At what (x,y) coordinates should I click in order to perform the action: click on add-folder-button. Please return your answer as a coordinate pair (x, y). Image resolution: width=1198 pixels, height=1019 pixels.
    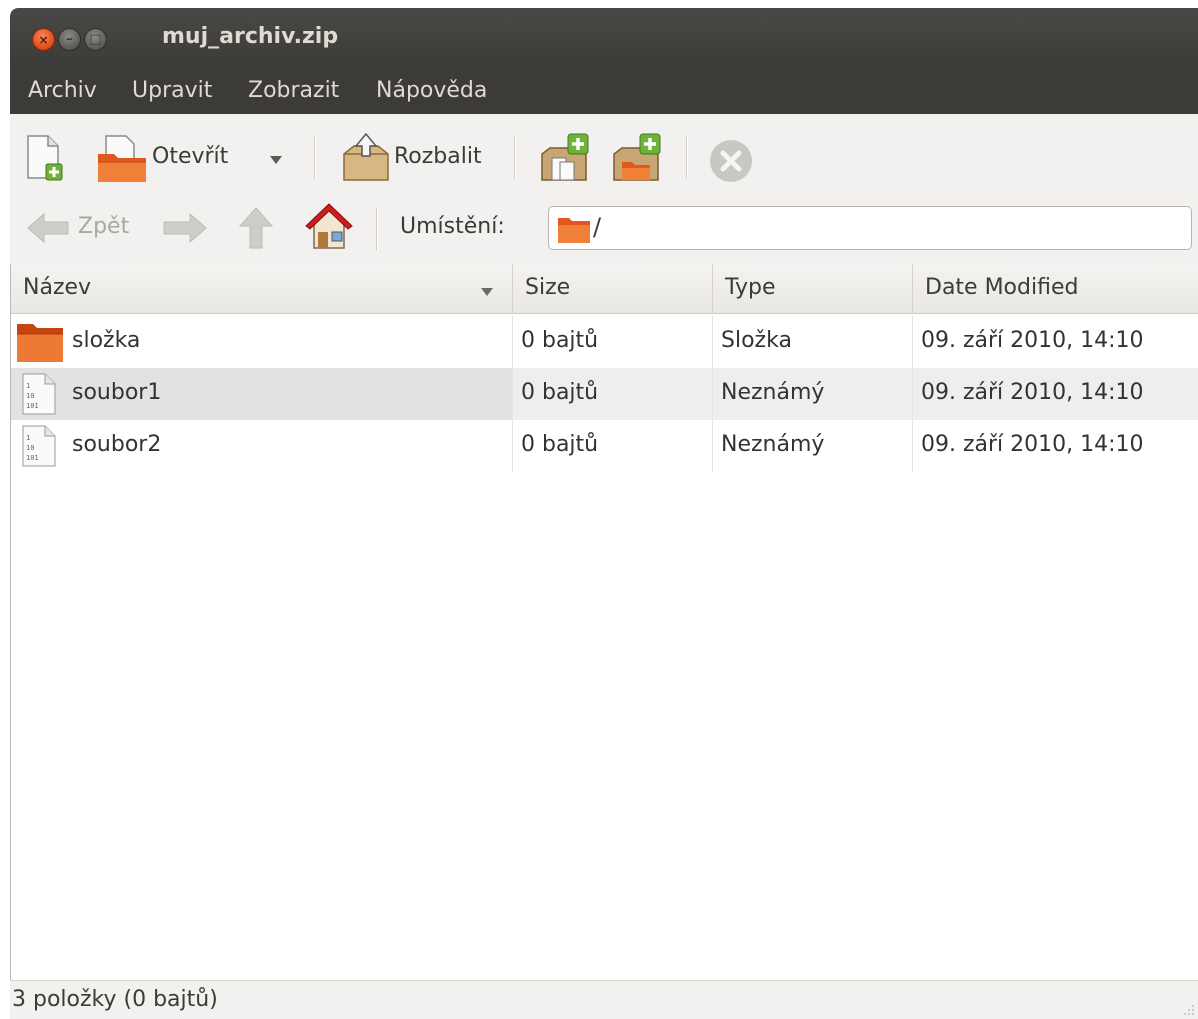
    Looking at the image, I should click on (636, 158).